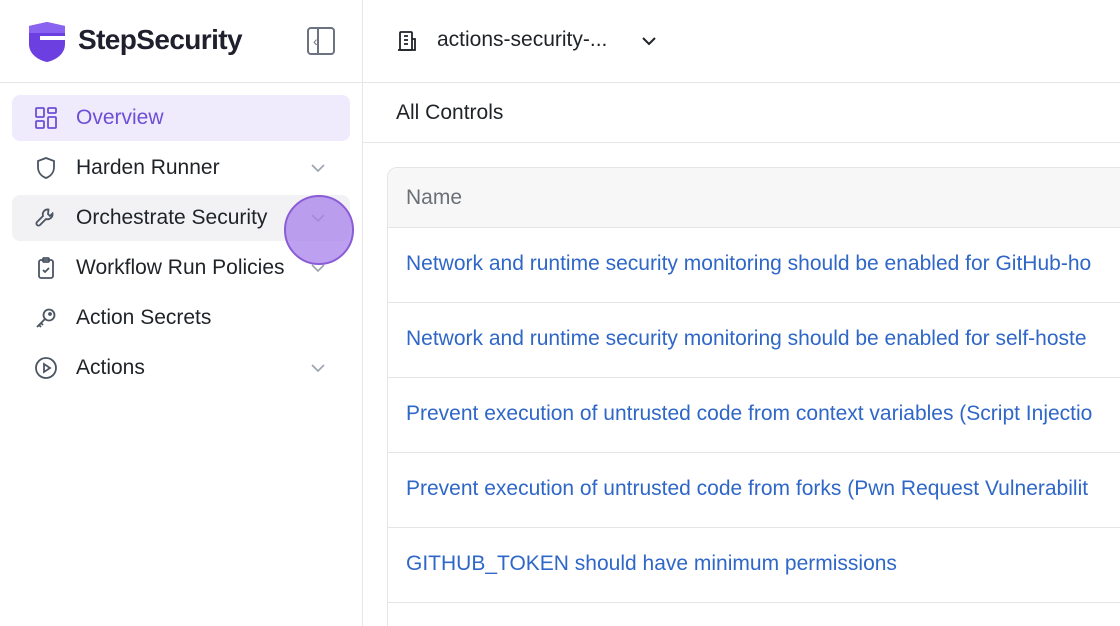 The width and height of the screenshot is (1120, 626). What do you see at coordinates (46, 218) in the screenshot?
I see `wrench-icon` at bounding box center [46, 218].